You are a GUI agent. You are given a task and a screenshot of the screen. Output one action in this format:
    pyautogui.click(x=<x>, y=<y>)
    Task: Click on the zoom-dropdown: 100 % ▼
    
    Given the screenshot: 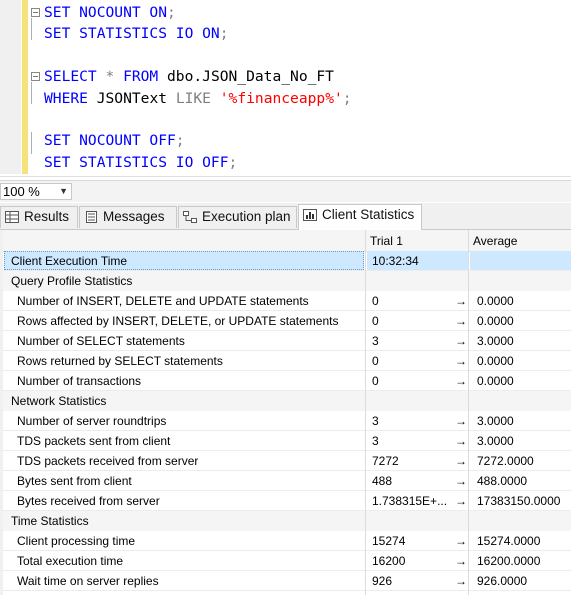 What is the action you would take?
    pyautogui.click(x=36, y=191)
    